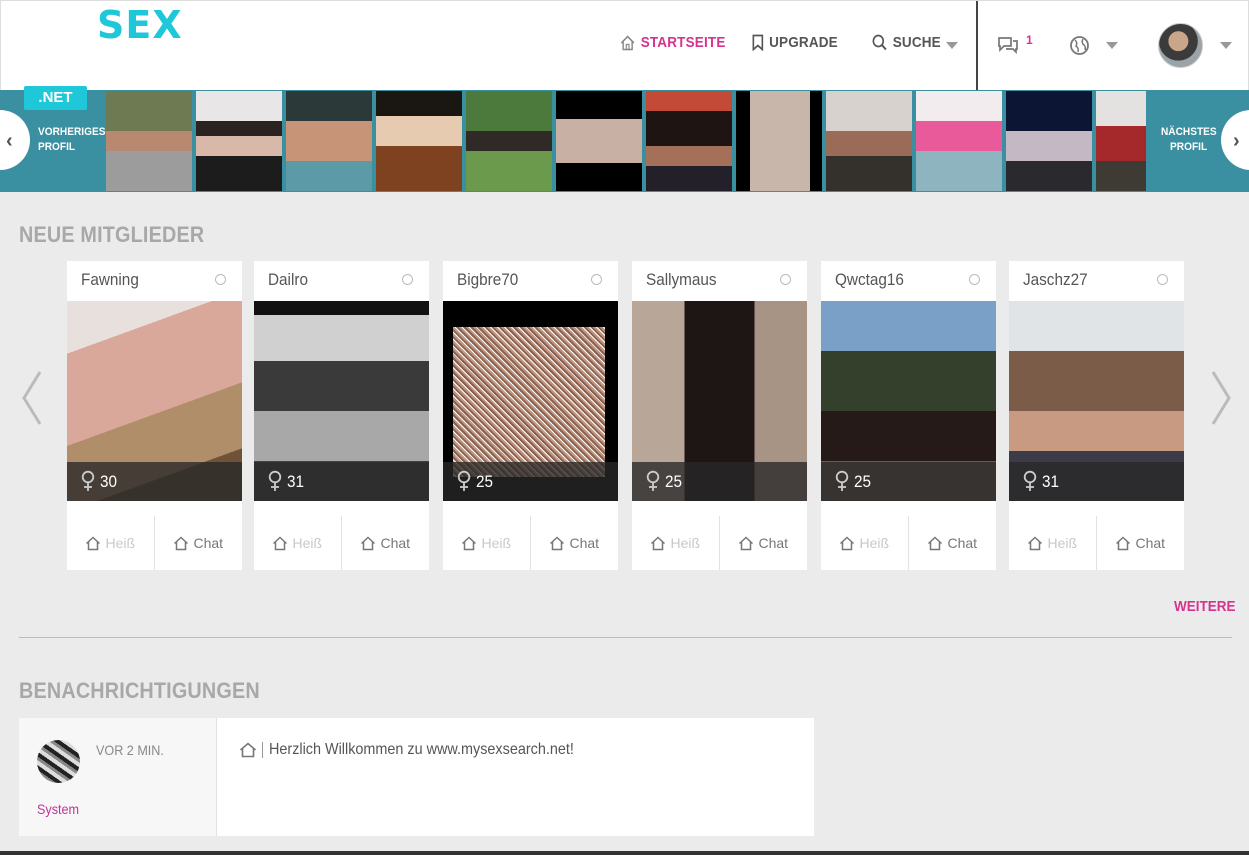 This screenshot has height=855, width=1249. I want to click on top-header: SEX STARTSEITE UPGRADE SUCHE 1, so click(624, 45).